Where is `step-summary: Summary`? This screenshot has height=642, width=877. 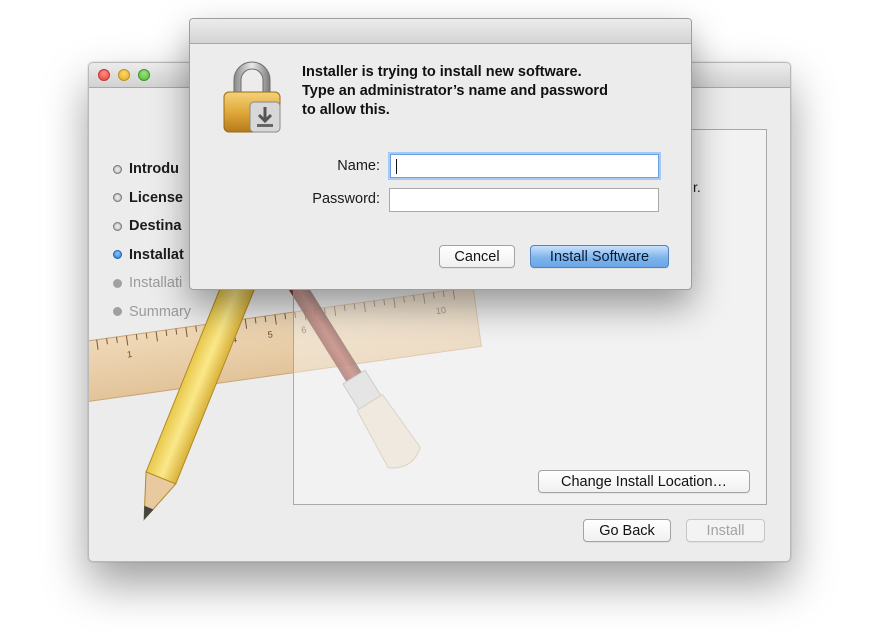 step-summary: Summary is located at coordinates (198, 312).